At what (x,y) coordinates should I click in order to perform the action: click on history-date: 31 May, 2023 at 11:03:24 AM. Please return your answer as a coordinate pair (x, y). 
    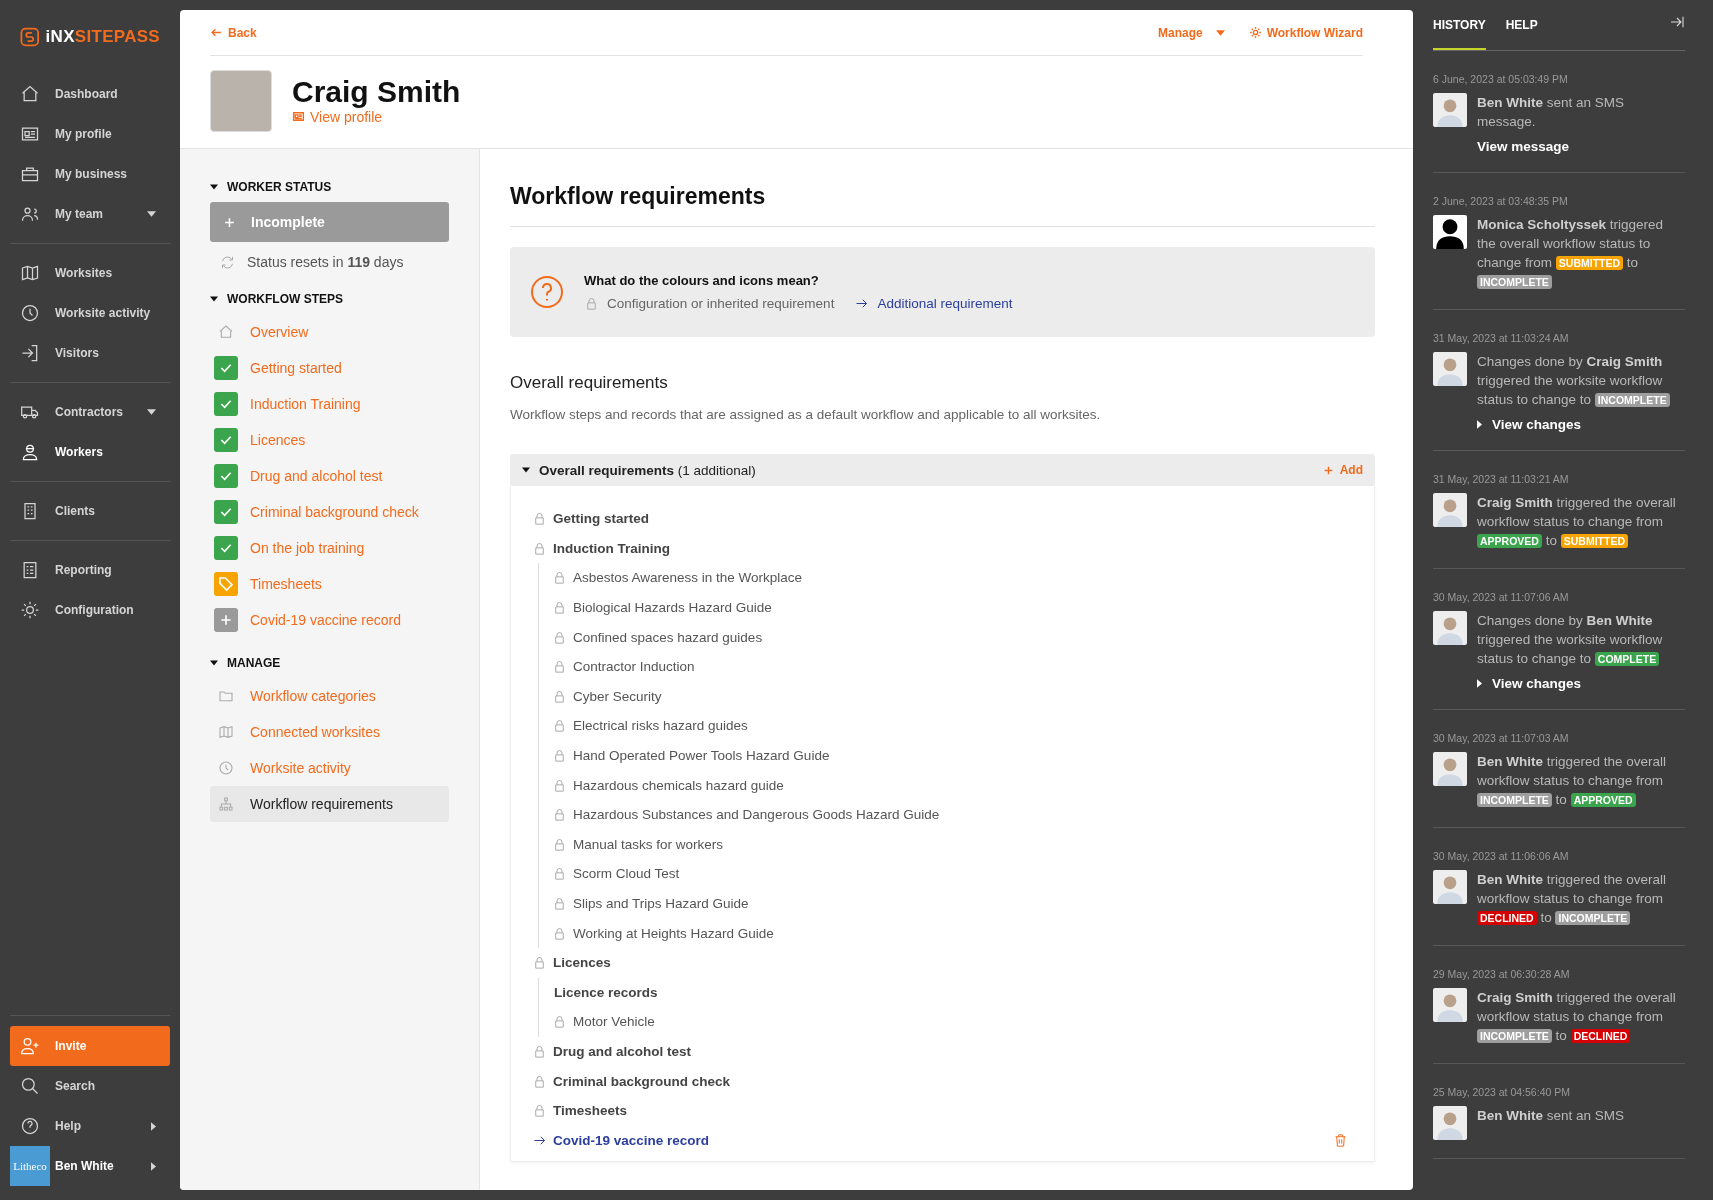
    Looking at the image, I should click on (1501, 338).